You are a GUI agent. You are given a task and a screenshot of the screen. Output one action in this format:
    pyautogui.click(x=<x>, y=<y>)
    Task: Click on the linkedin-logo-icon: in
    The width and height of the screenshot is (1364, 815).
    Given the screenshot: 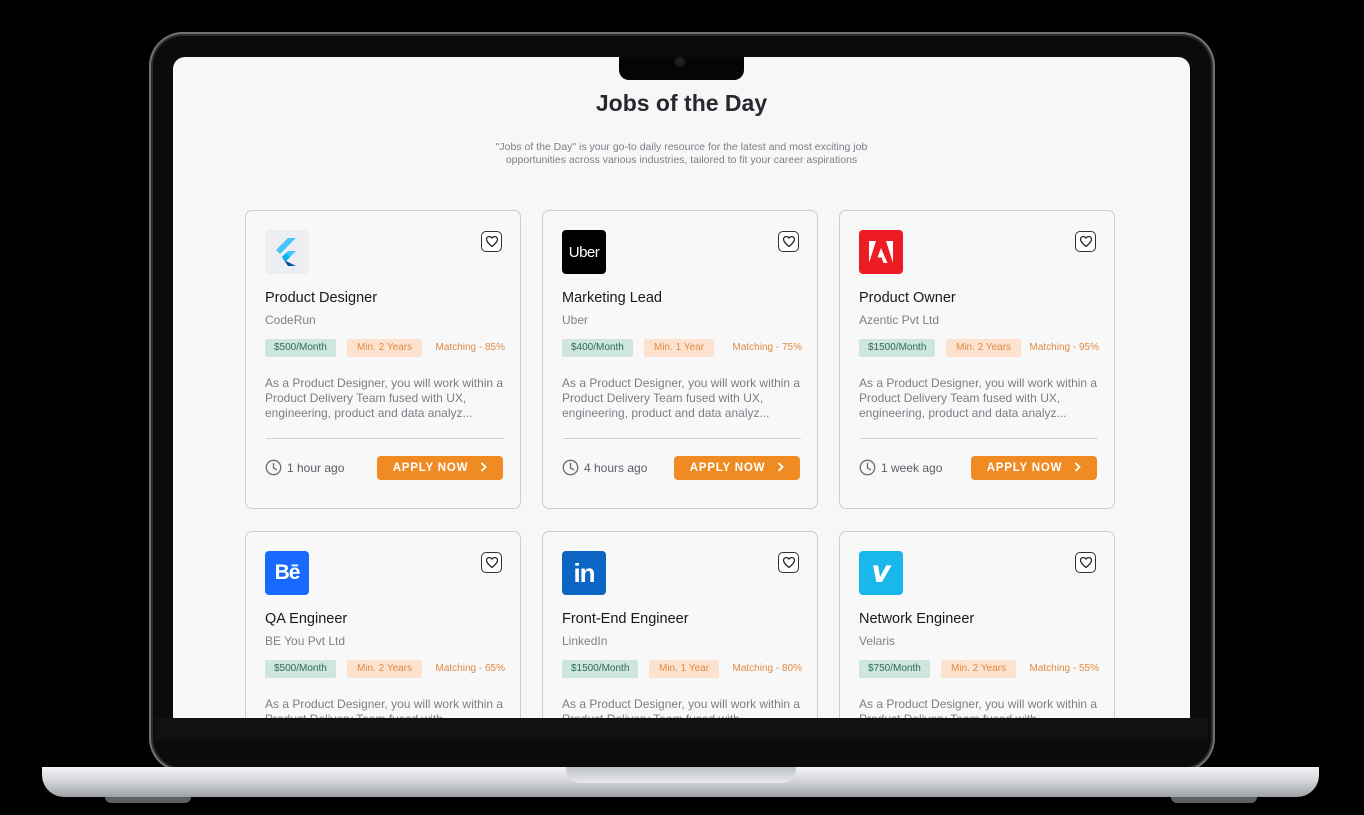 What is the action you would take?
    pyautogui.click(x=584, y=573)
    